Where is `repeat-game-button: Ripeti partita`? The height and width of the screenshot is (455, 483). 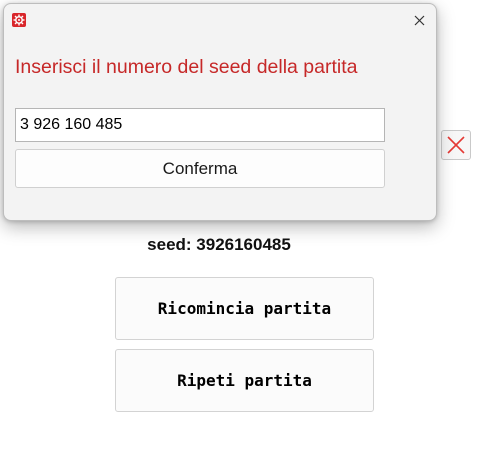 repeat-game-button: Ripeti partita is located at coordinates (244, 380).